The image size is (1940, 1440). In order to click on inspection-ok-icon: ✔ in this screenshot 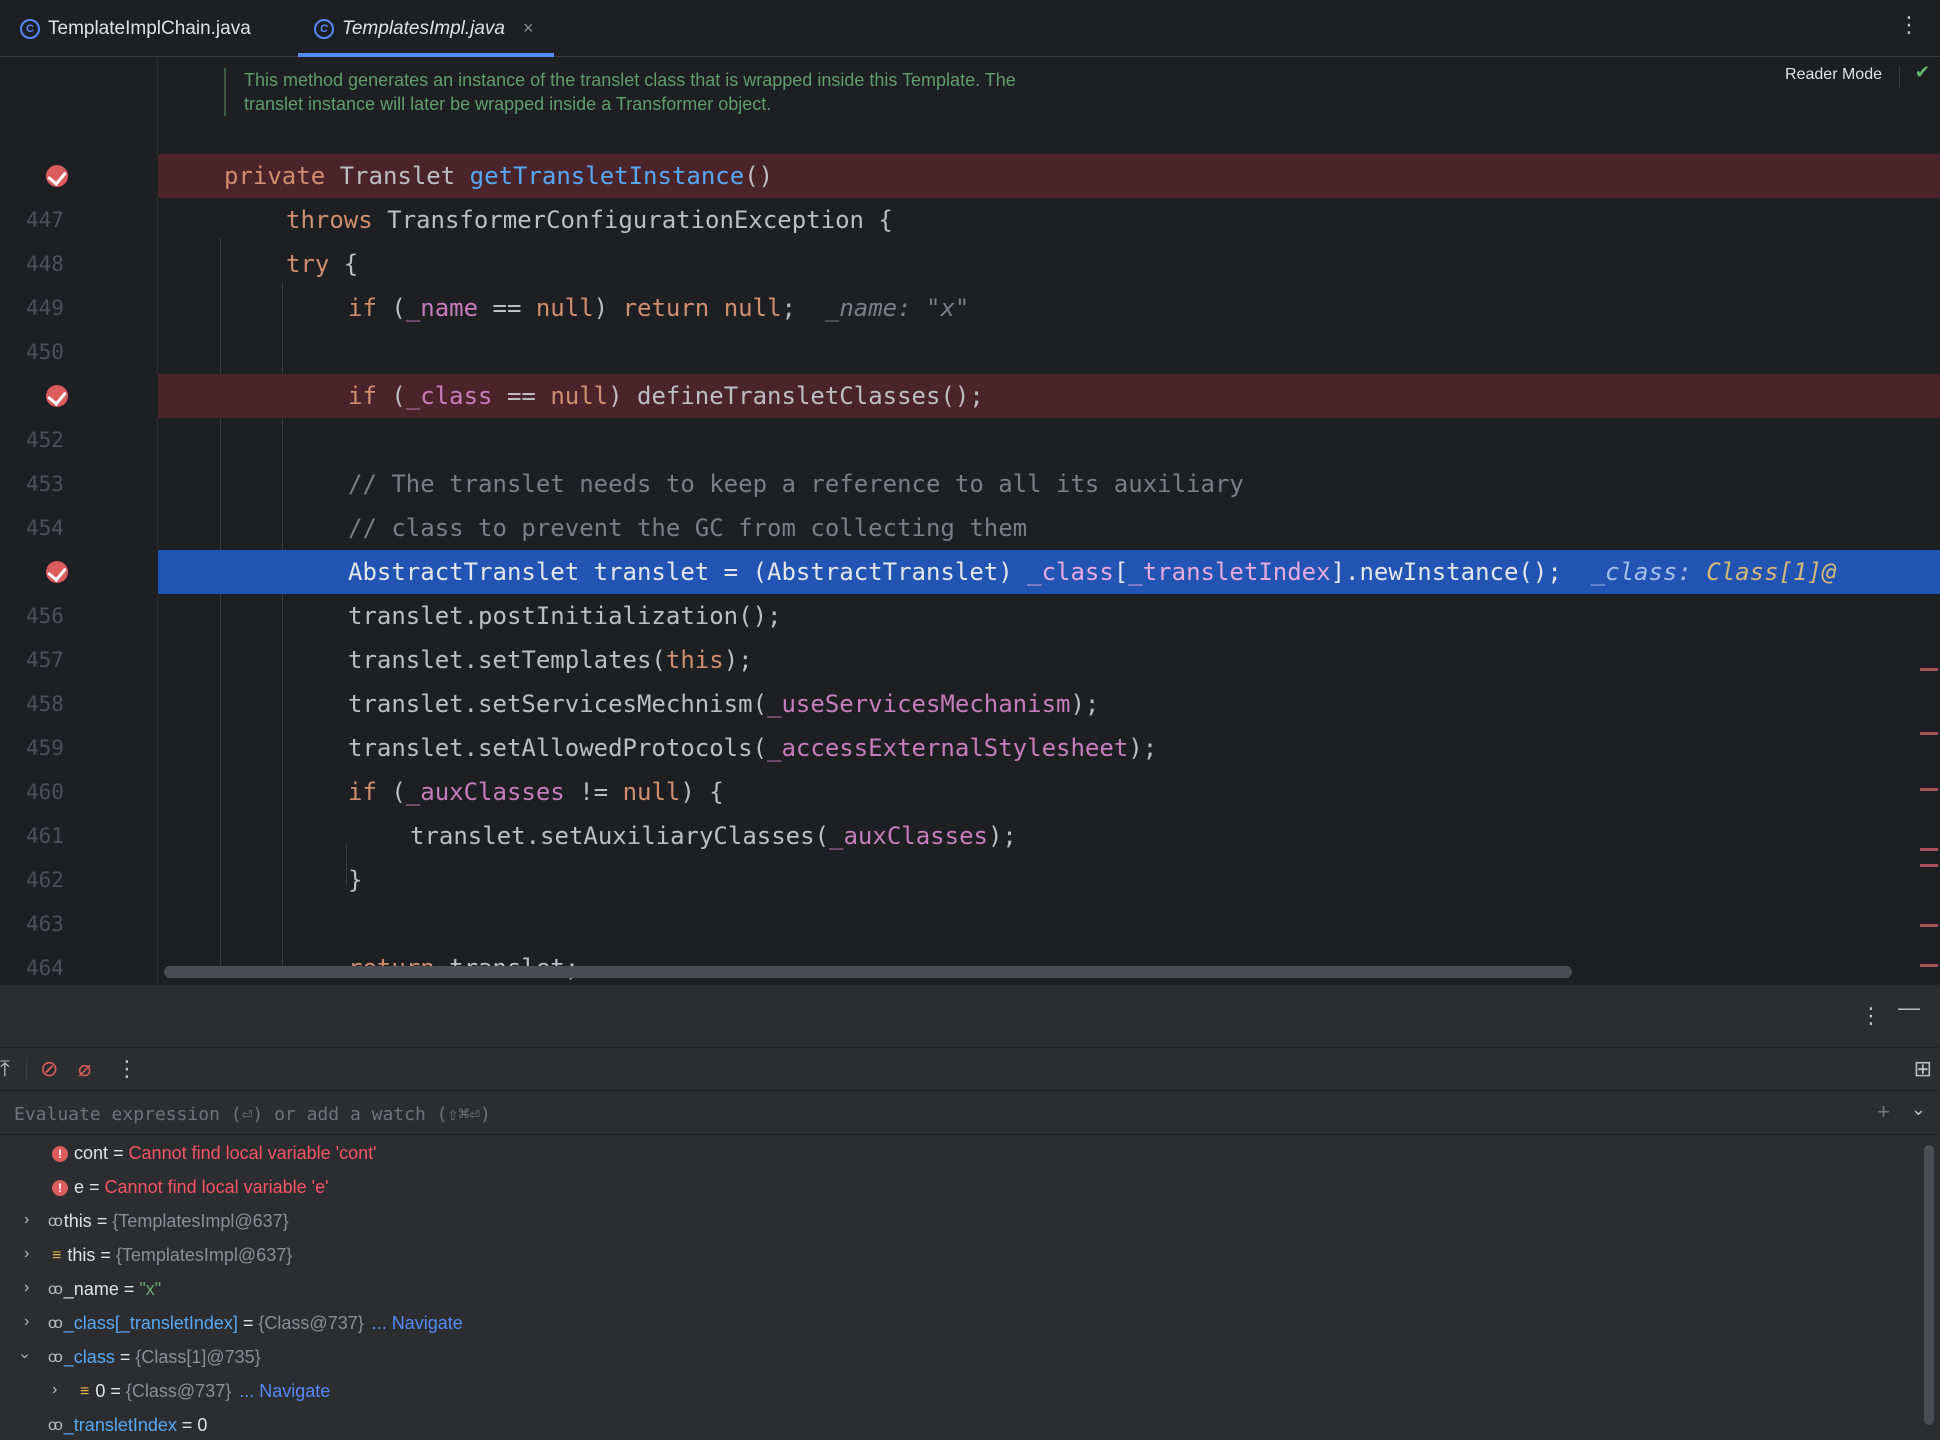, I will do `click(1922, 72)`.